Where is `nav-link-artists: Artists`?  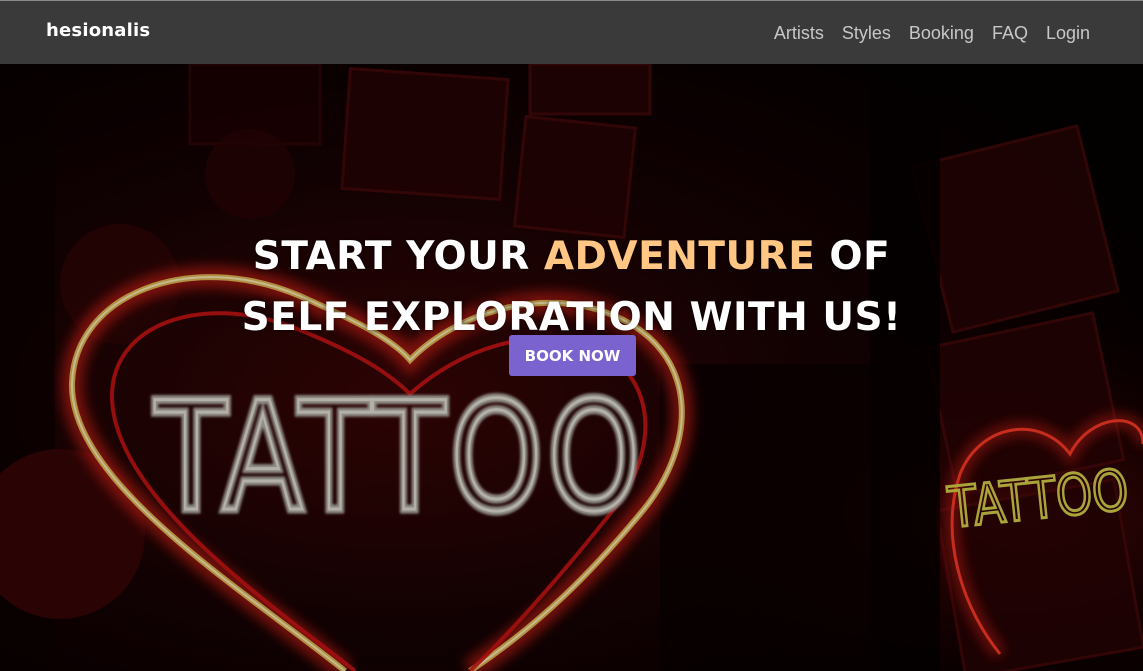 nav-link-artists: Artists is located at coordinates (799, 33).